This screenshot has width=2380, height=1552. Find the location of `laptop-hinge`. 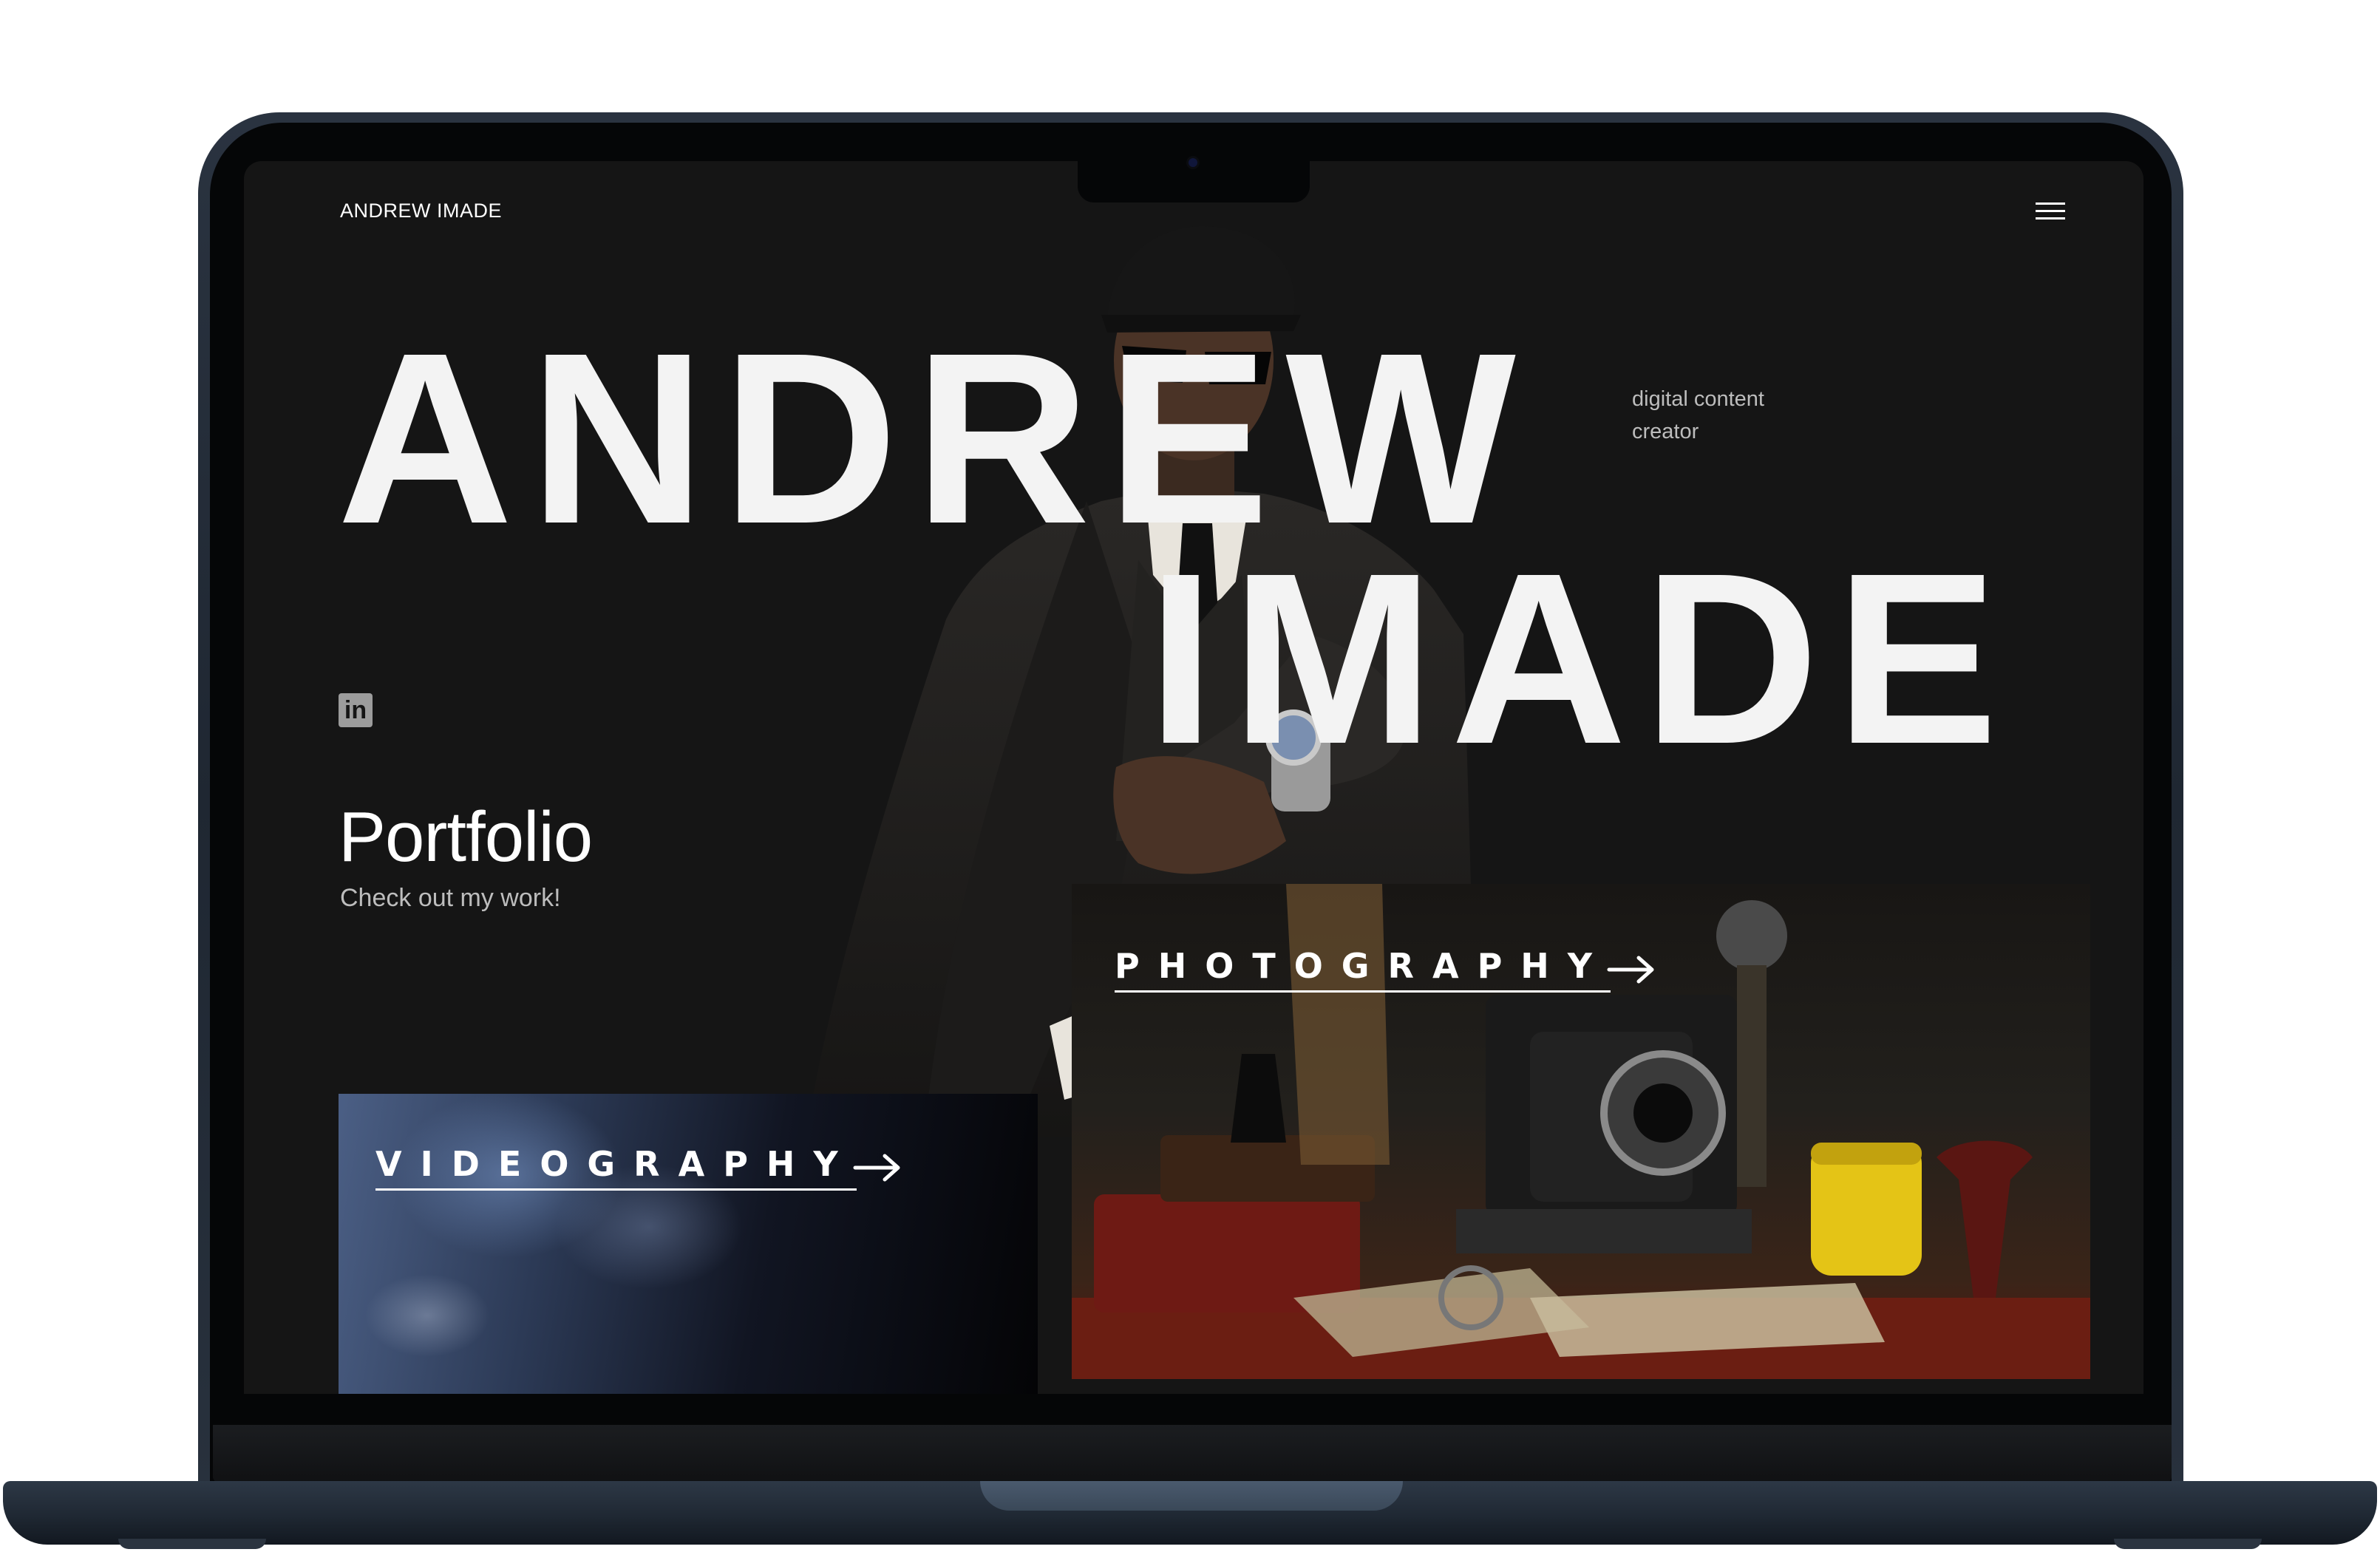

laptop-hinge is located at coordinates (1192, 1454).